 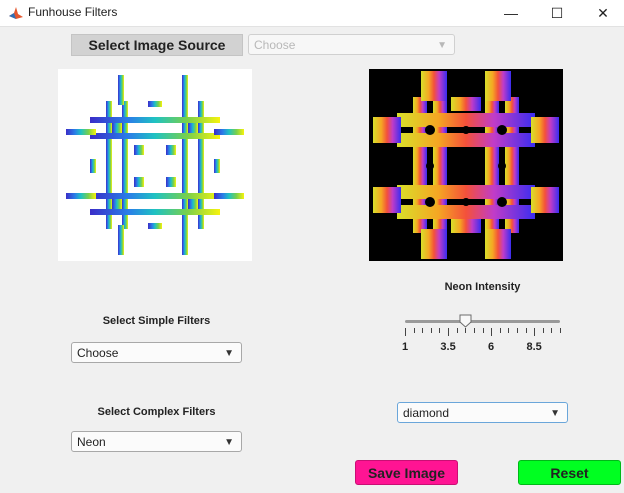 I want to click on close-button: ✕, so click(x=602, y=13).